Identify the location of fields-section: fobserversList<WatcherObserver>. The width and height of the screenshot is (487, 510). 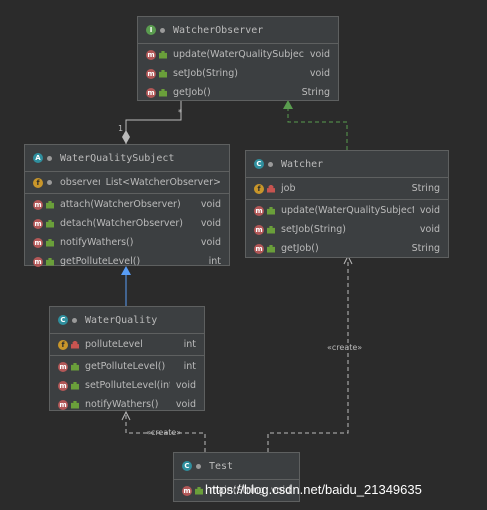
(127, 183).